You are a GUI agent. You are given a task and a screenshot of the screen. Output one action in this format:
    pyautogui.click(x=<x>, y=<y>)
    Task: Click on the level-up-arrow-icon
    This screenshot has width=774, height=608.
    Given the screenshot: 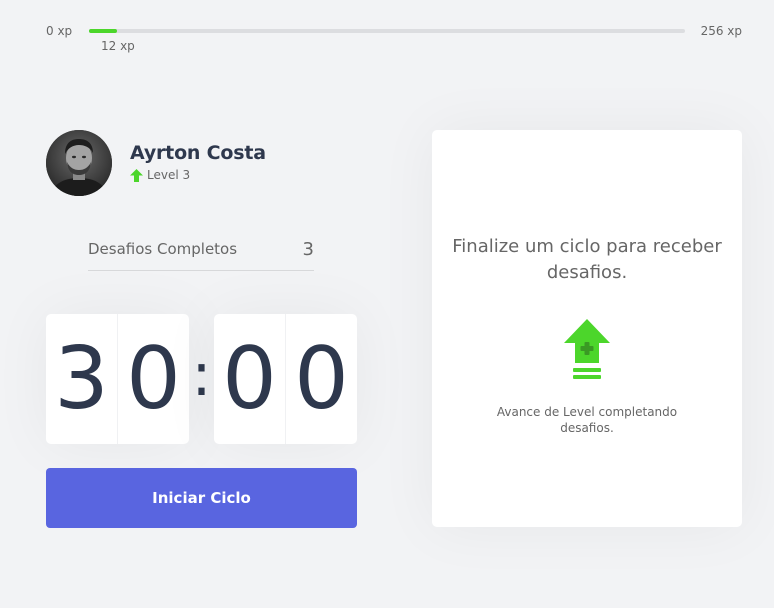 What is the action you would take?
    pyautogui.click(x=136, y=175)
    